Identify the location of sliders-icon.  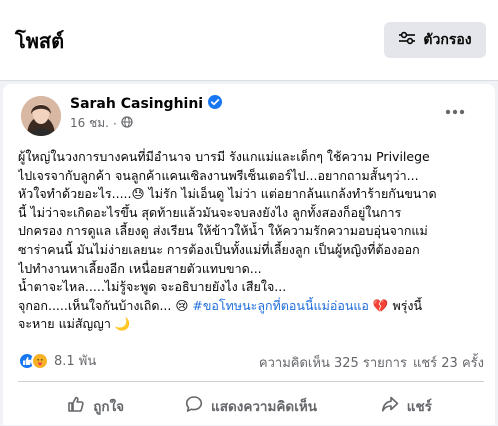
(407, 40).